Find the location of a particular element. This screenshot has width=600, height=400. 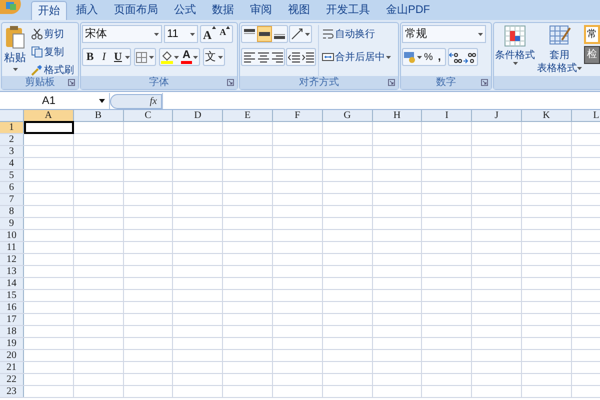

group-label: 字体 is located at coordinates (159, 83).